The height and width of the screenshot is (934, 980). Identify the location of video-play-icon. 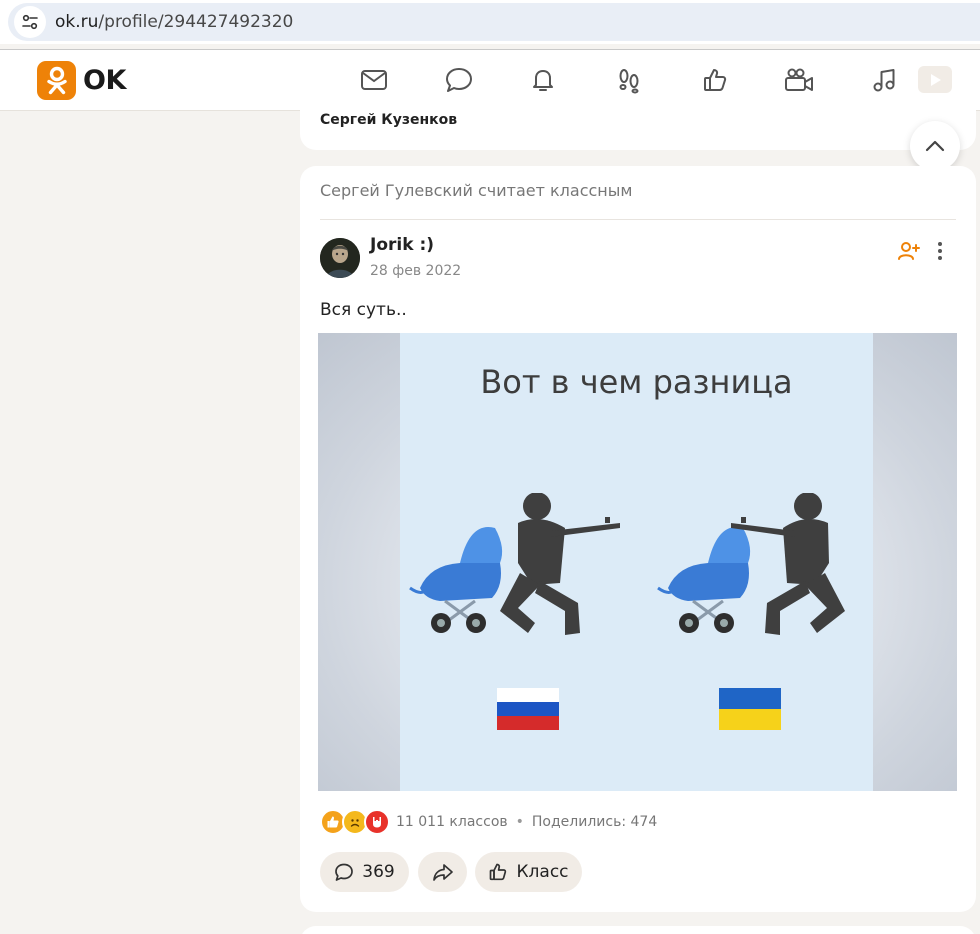
(935, 79).